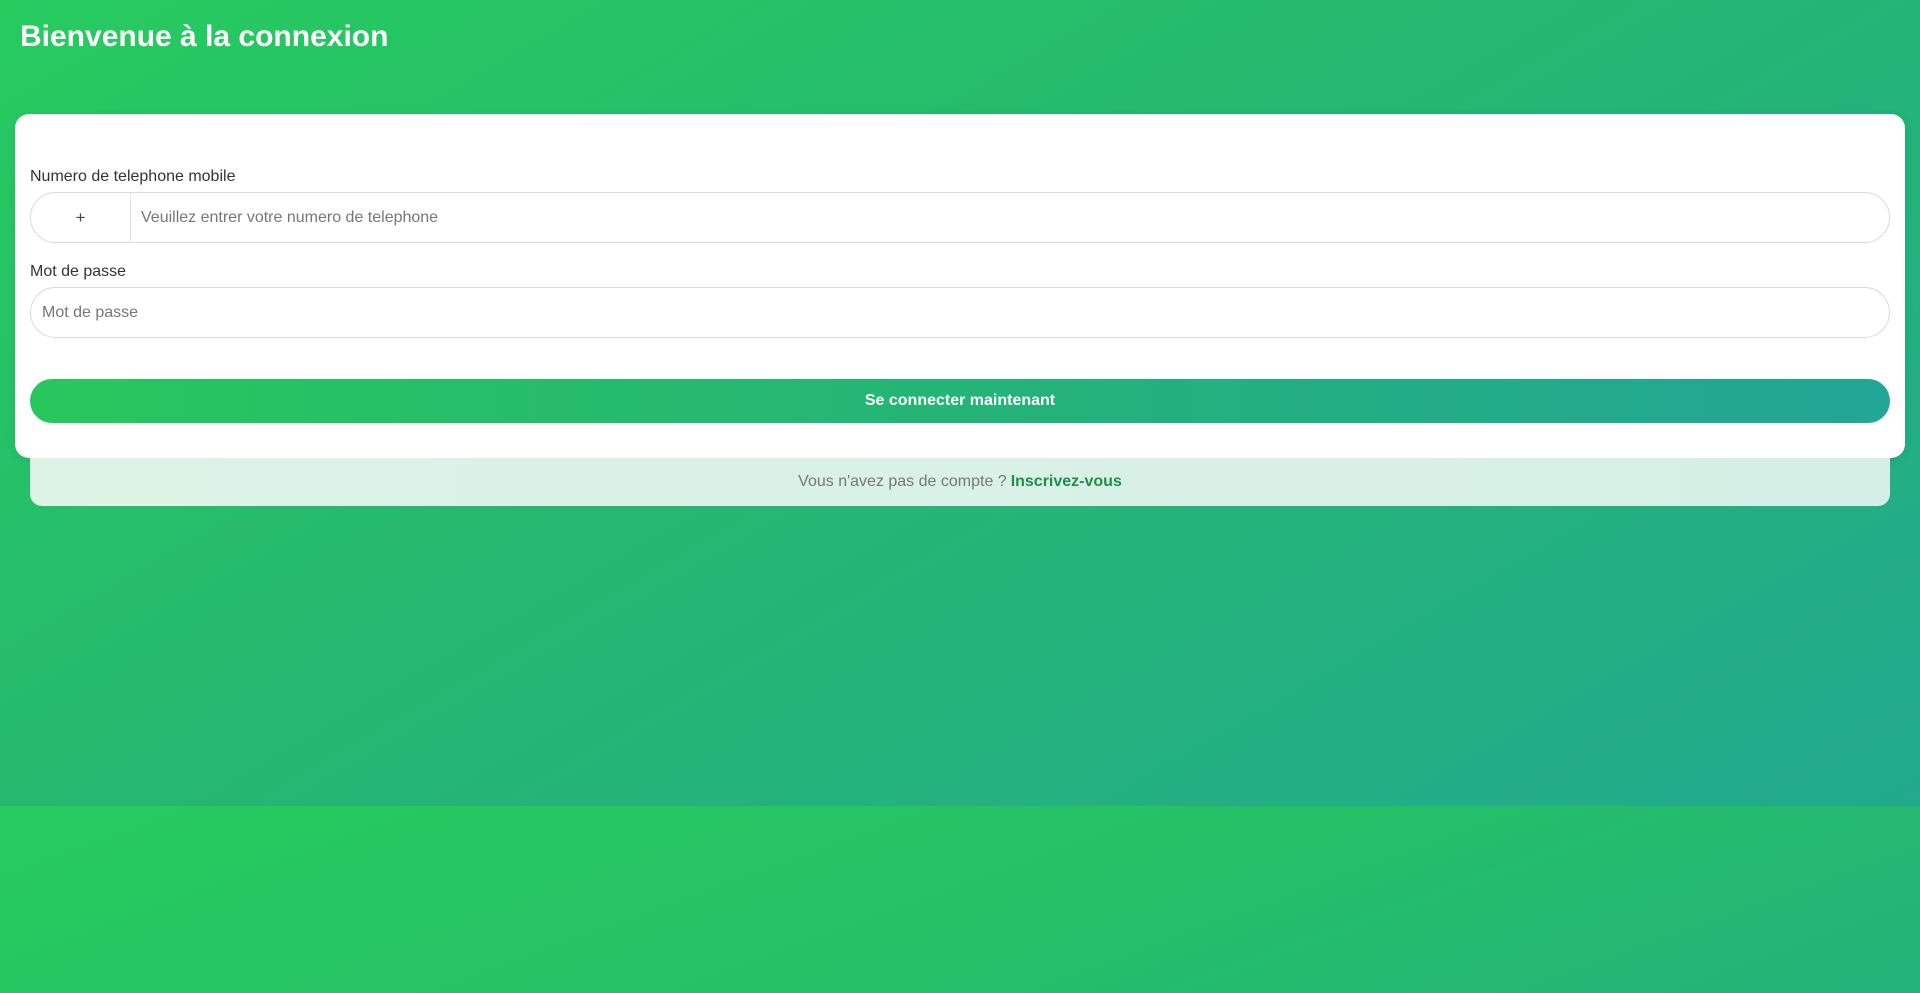  What do you see at coordinates (1066, 482) in the screenshot?
I see `signup-link: Inscrivez-vous` at bounding box center [1066, 482].